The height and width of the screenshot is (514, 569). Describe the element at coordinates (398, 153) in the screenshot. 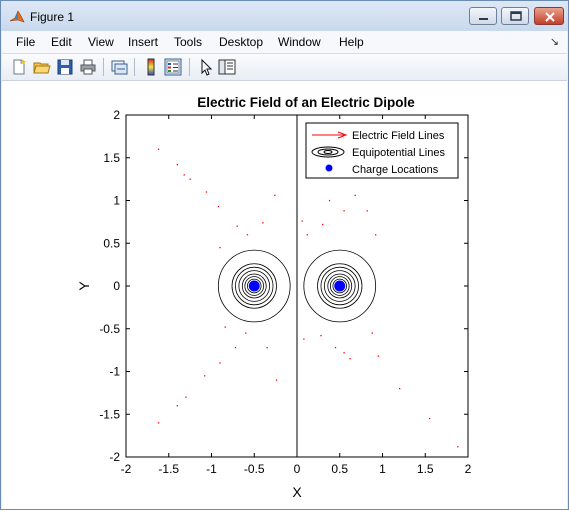

I see `legend-label-equipotential: Equipotential Lines` at that location.